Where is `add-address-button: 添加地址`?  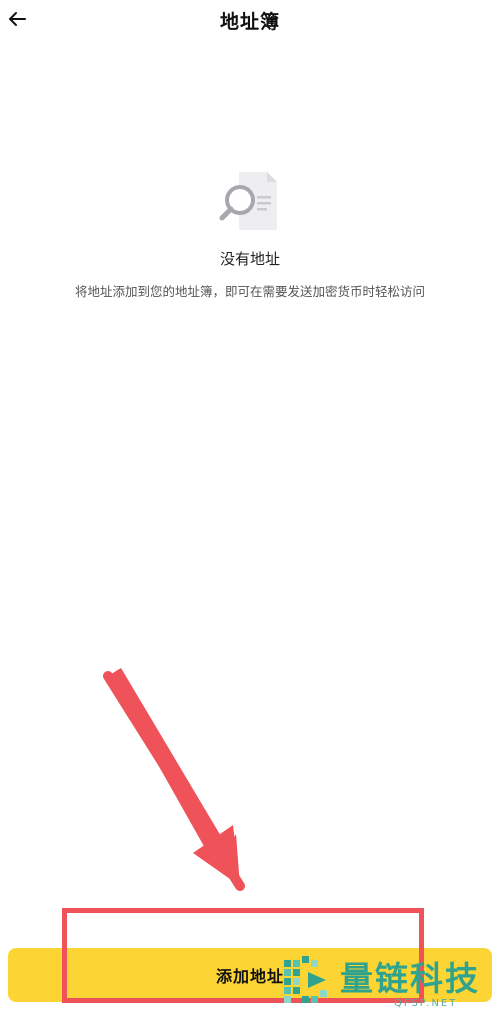
add-address-button: 添加地址 is located at coordinates (250, 975).